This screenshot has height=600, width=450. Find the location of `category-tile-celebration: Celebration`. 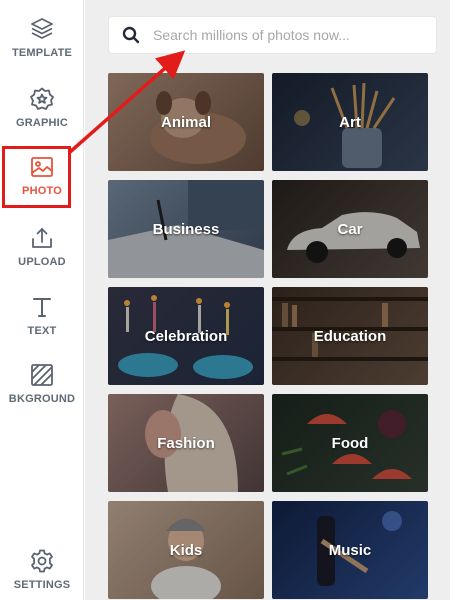

category-tile-celebration: Celebration is located at coordinates (186, 336).